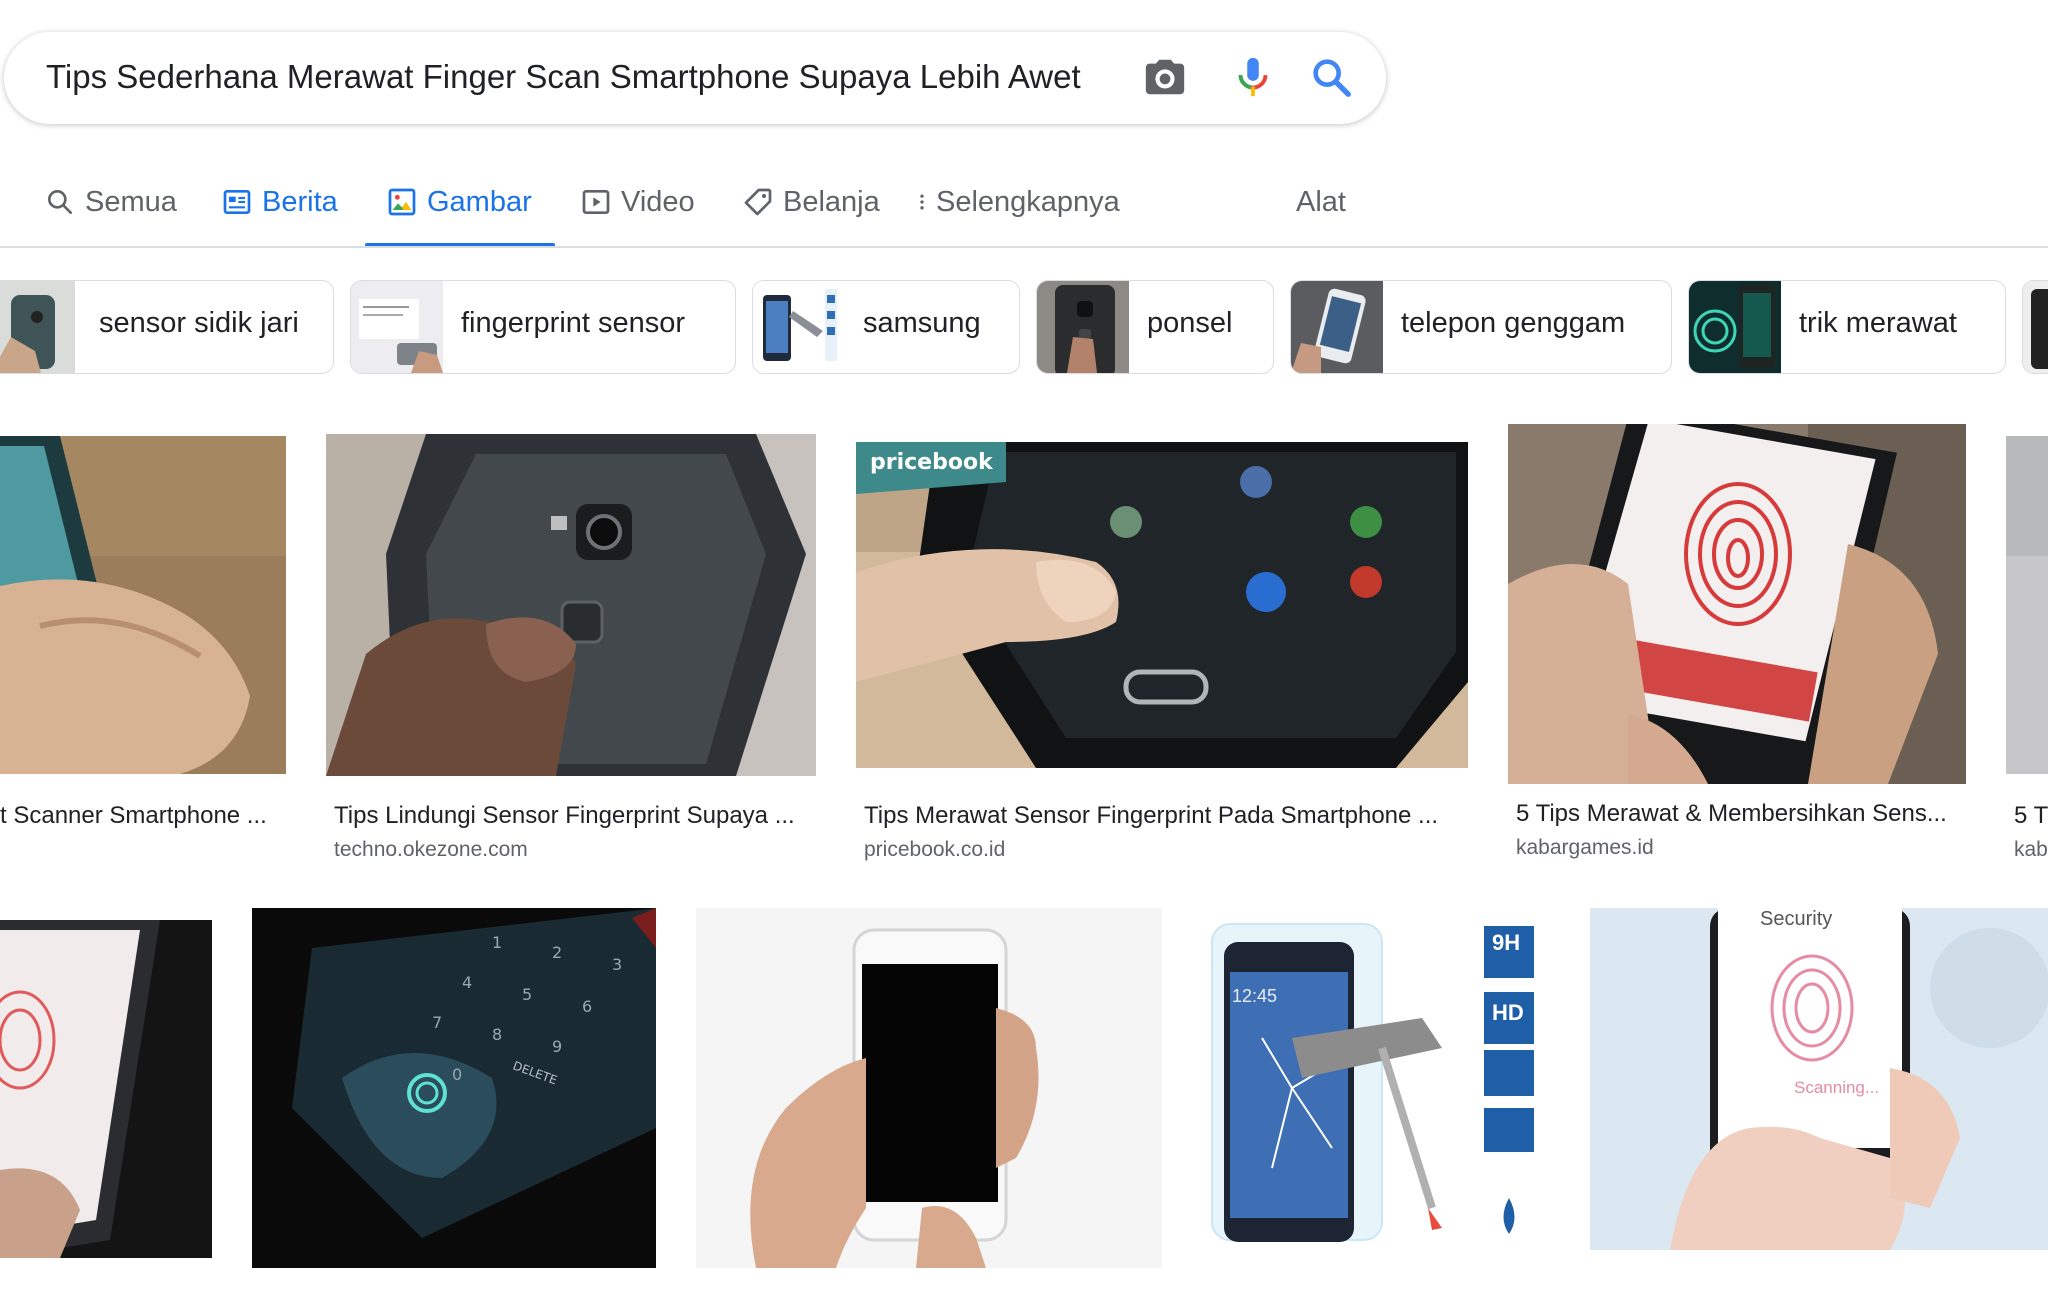 The width and height of the screenshot is (2048, 1290). I want to click on chip-ponsel: ponsel, so click(1155, 327).